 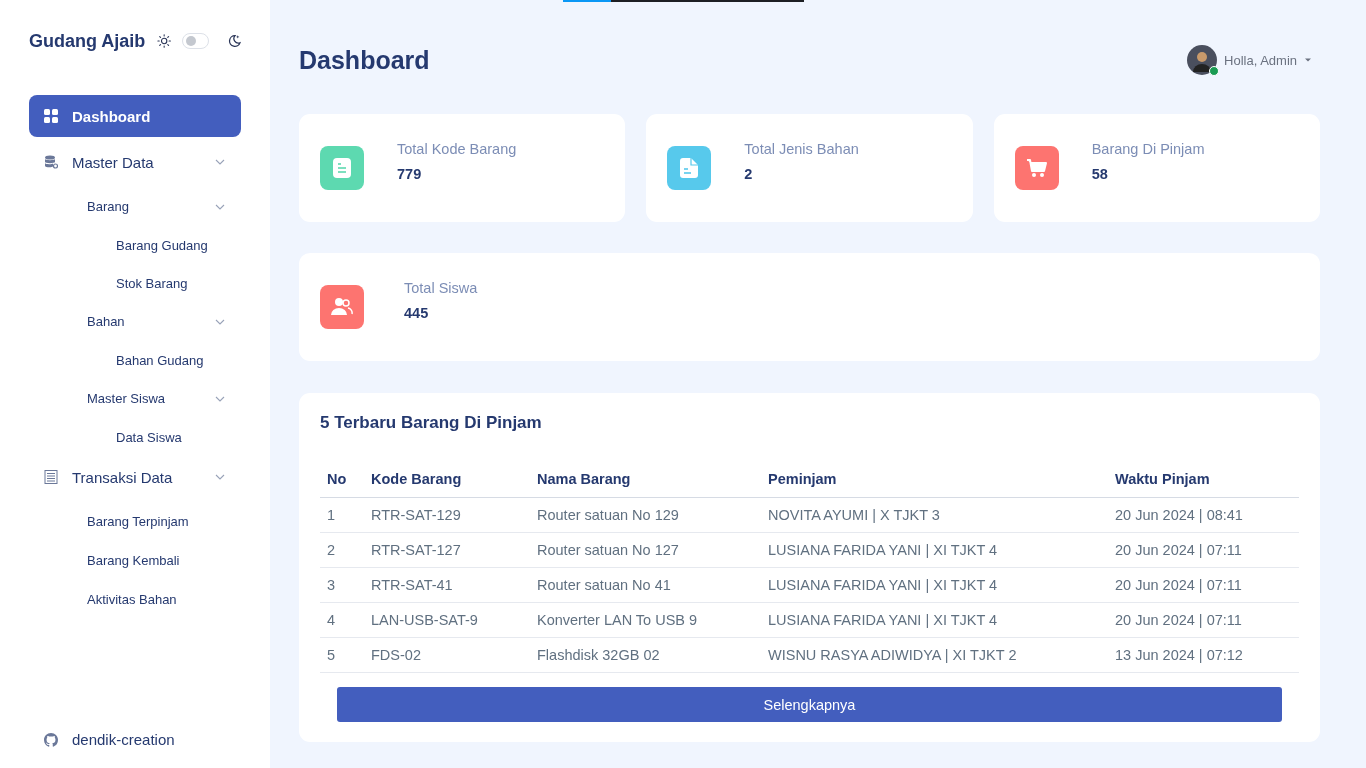 I want to click on table-cell: LAN-USB-SAT-9, so click(x=447, y=620).